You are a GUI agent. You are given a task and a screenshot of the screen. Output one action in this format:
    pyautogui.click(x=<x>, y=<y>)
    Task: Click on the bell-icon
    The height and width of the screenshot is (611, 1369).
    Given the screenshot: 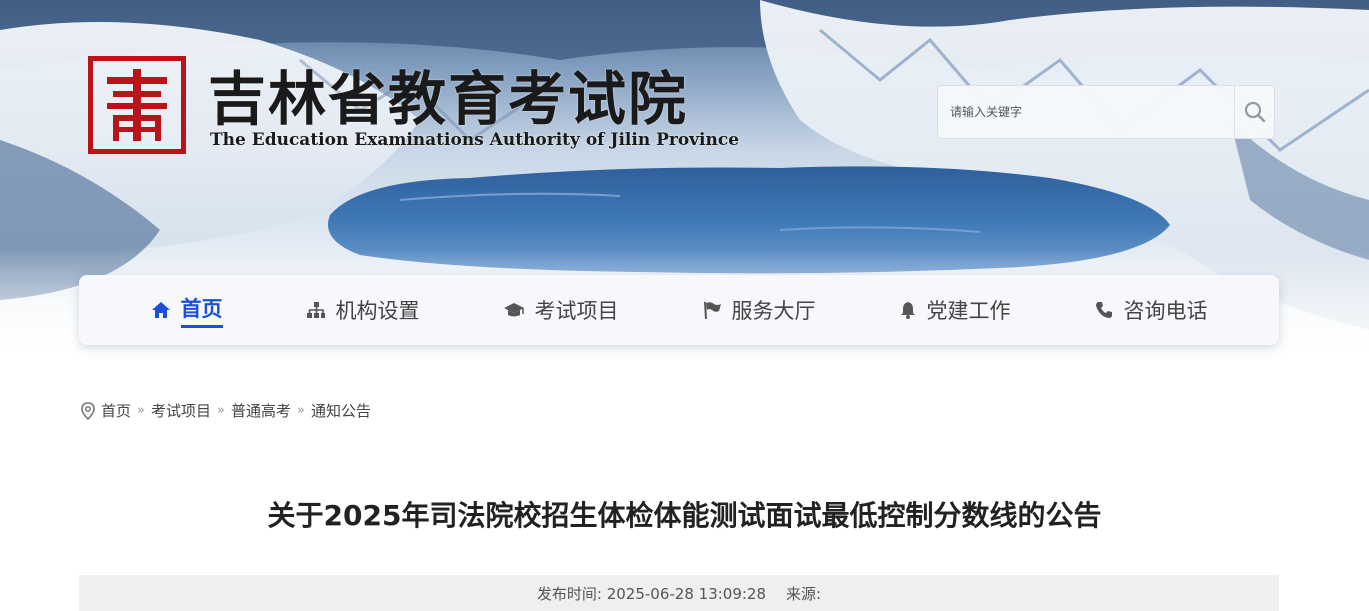 What is the action you would take?
    pyautogui.click(x=907, y=310)
    